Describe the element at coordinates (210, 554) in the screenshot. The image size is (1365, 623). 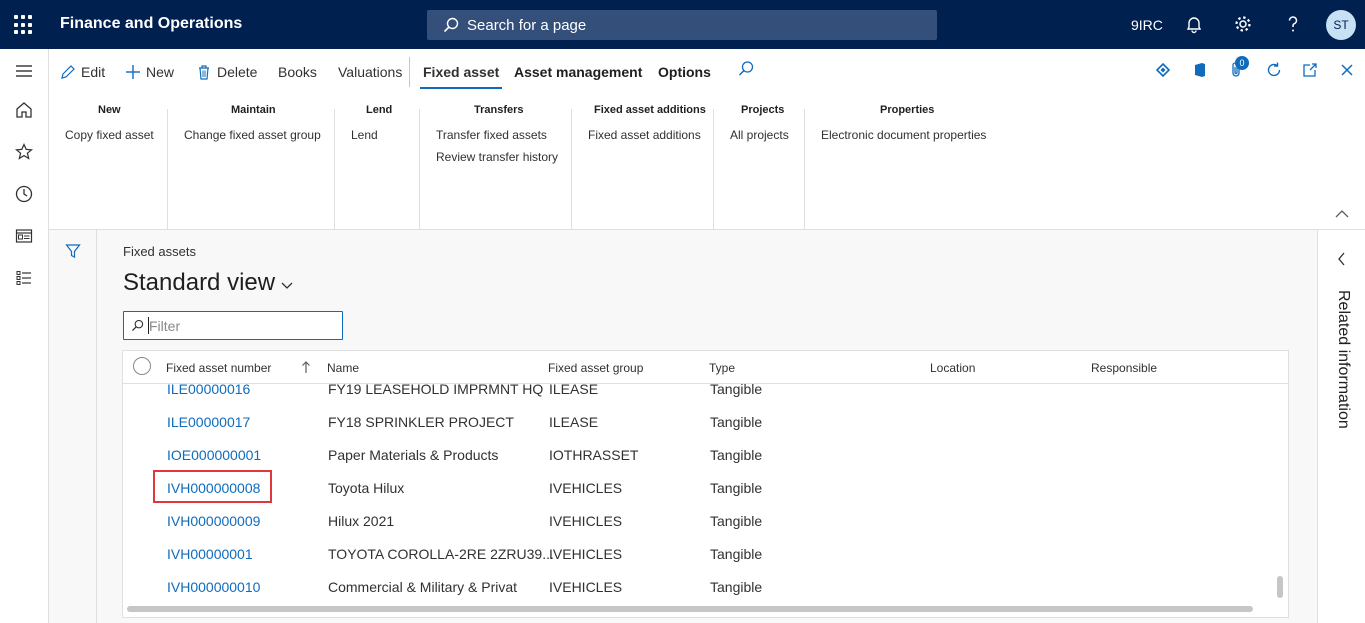
I see `fixed-asset-number-link: IVH00000001` at that location.